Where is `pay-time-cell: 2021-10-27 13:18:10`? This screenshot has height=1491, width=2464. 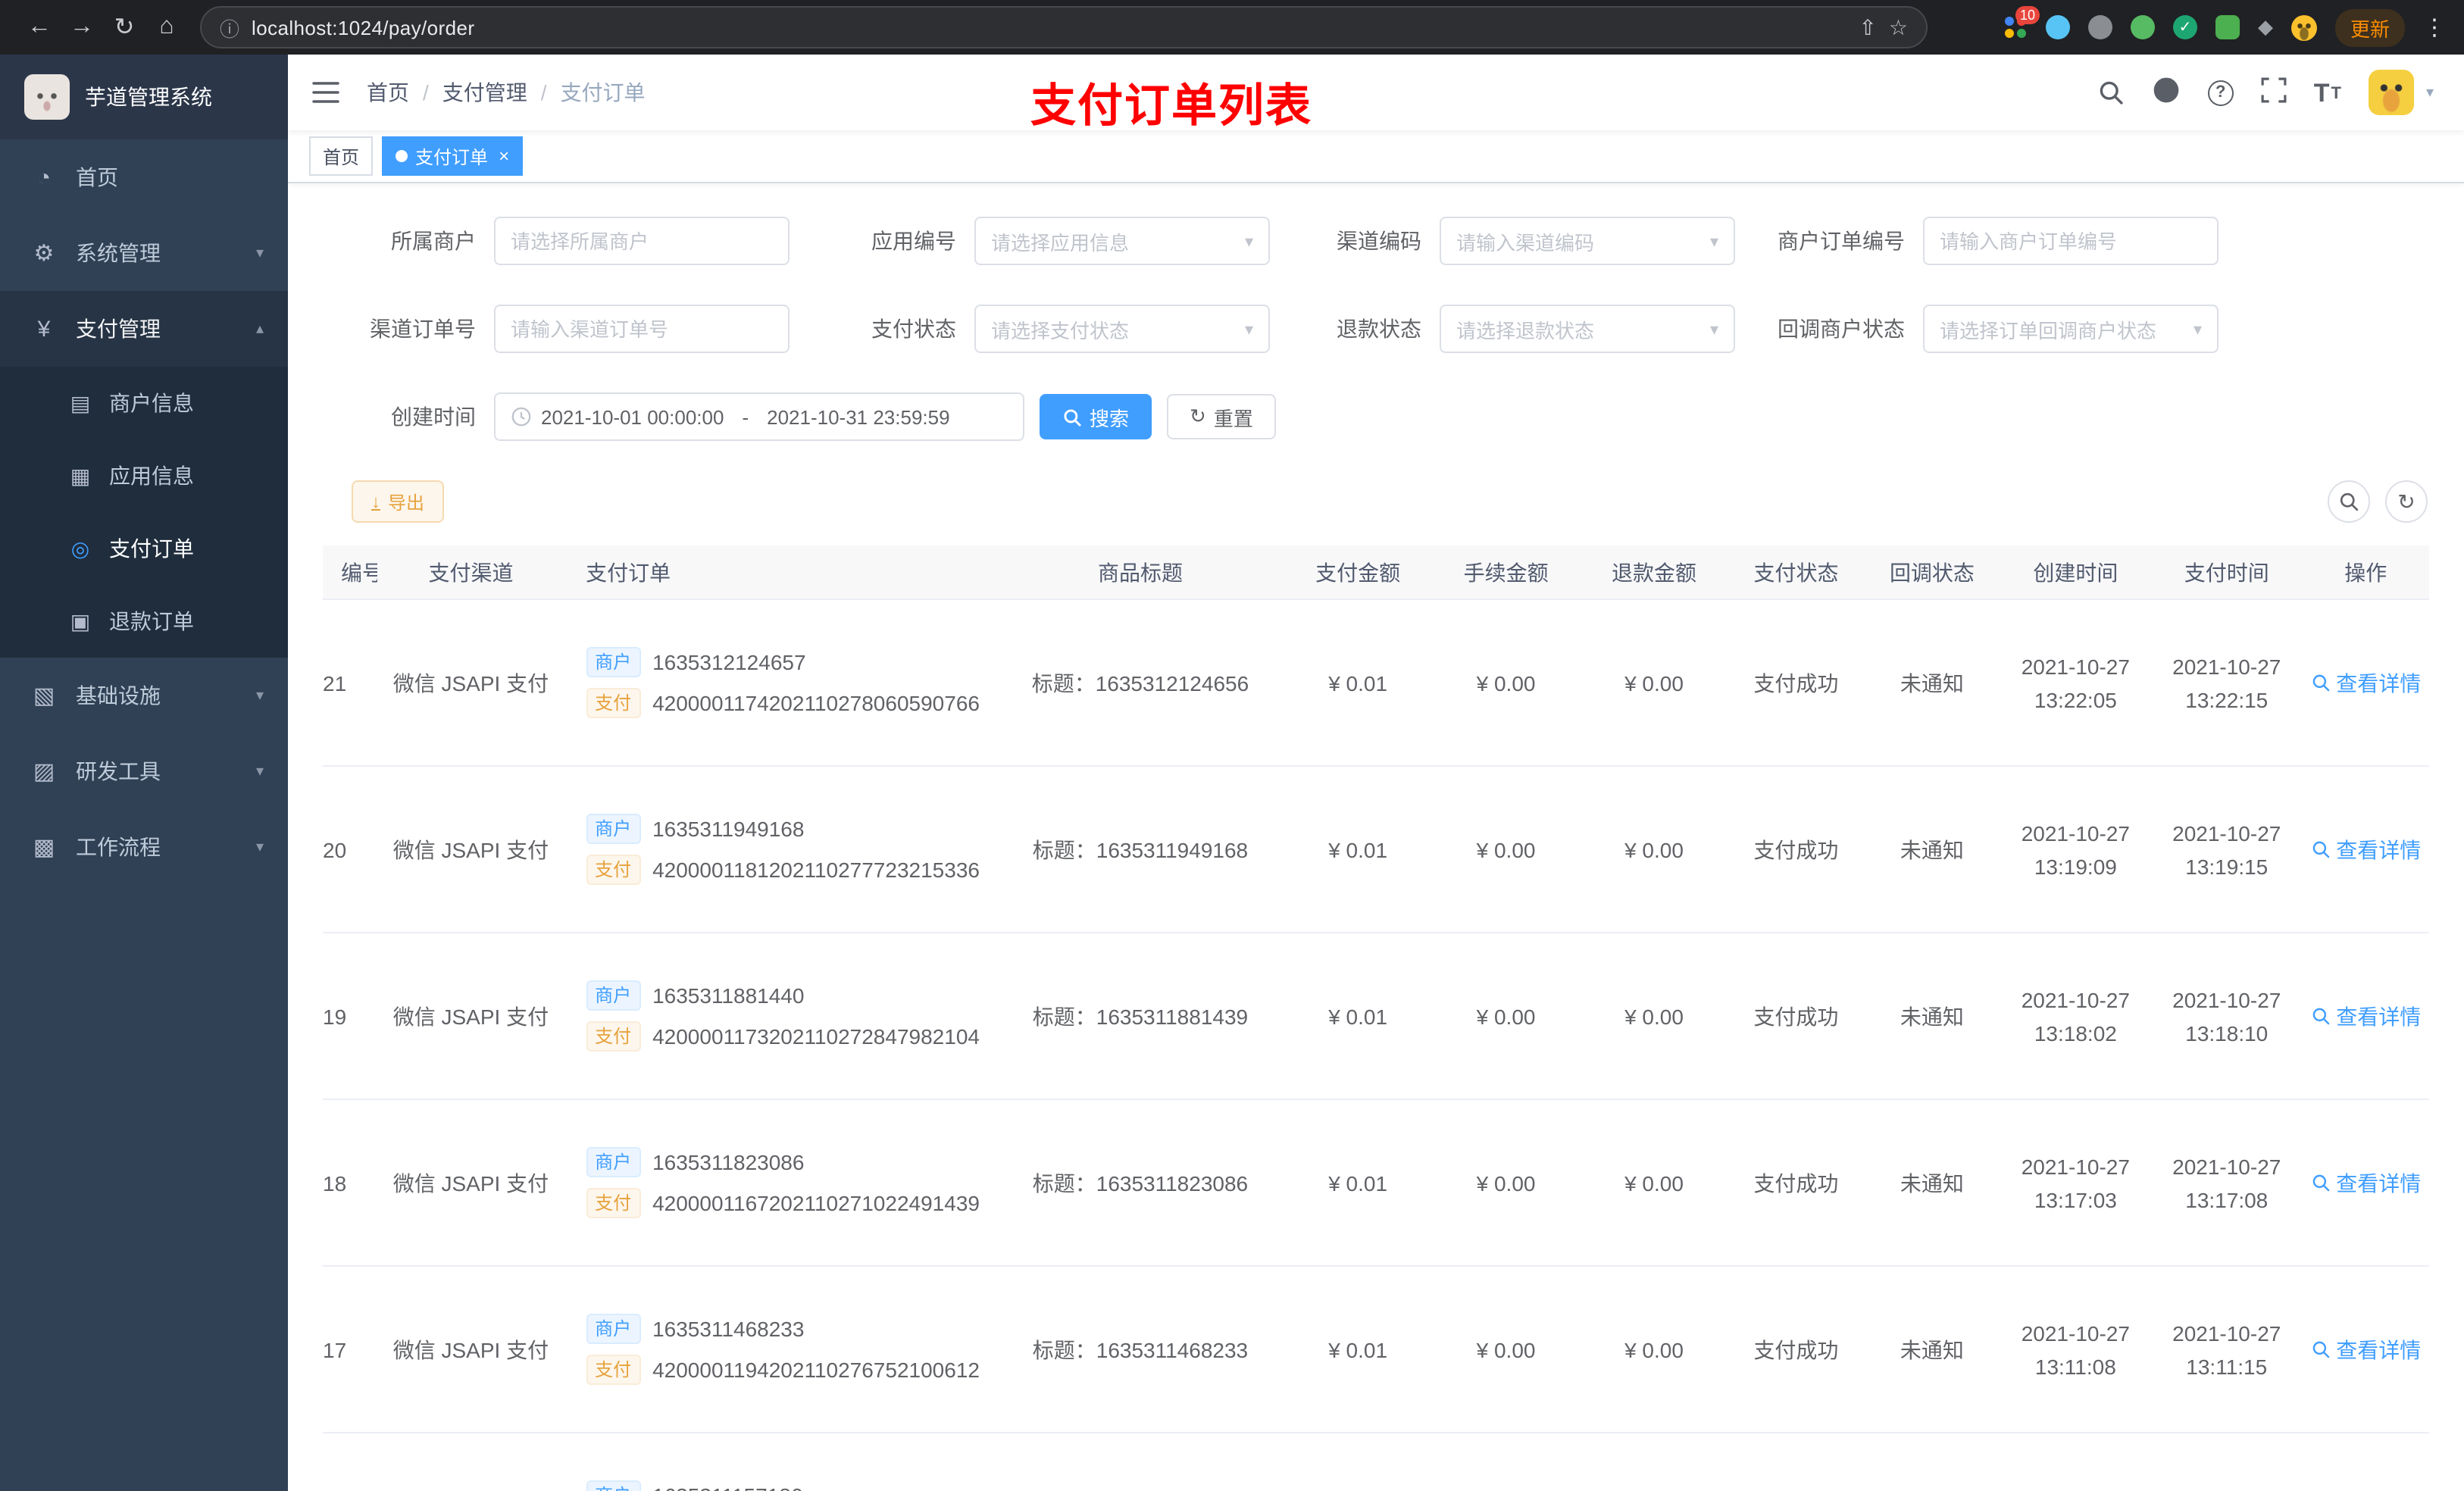
pay-time-cell: 2021-10-27 13:18:10 is located at coordinates (2226, 1016).